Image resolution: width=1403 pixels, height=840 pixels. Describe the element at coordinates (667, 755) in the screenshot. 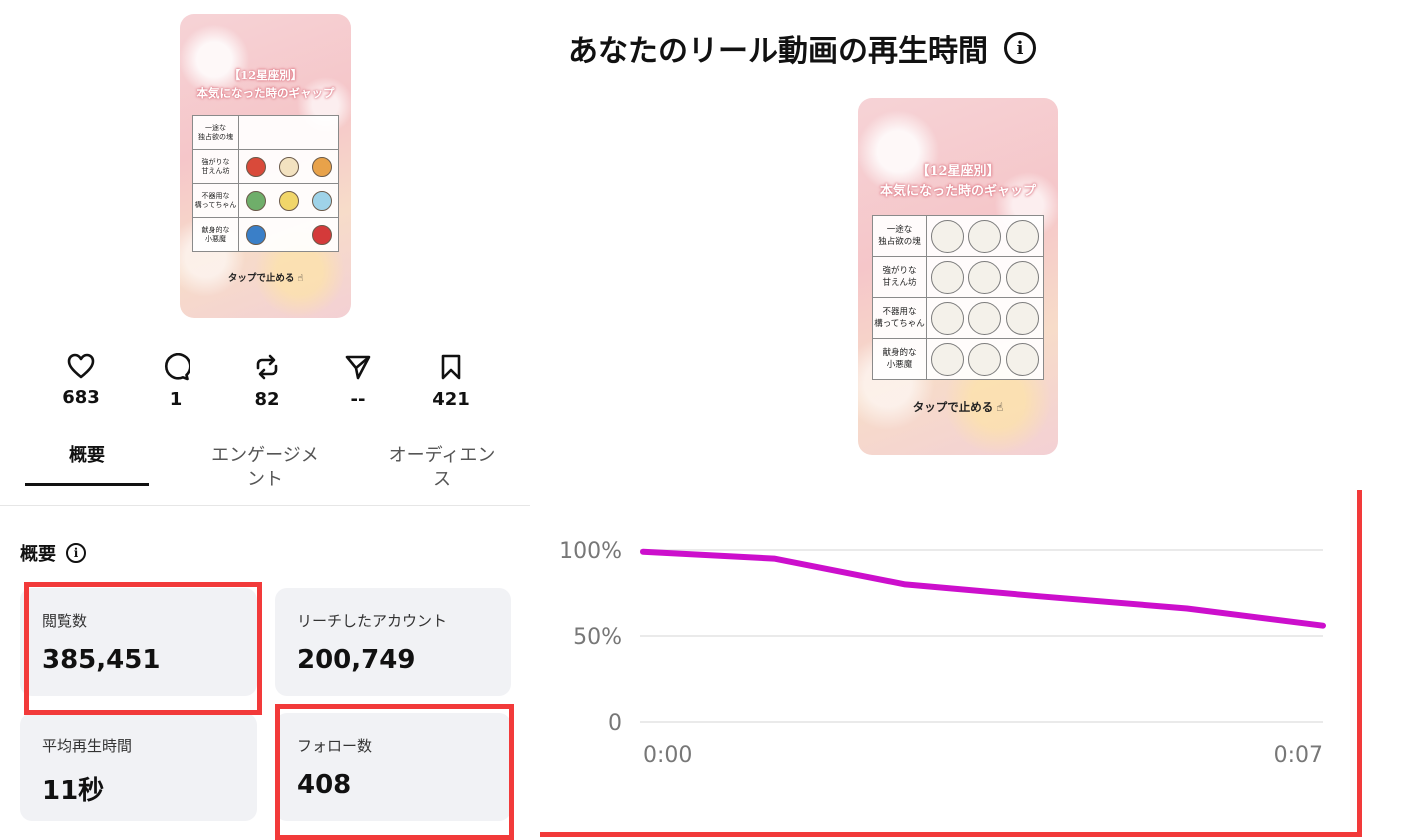

I see `x-tick-label: 0:00` at that location.